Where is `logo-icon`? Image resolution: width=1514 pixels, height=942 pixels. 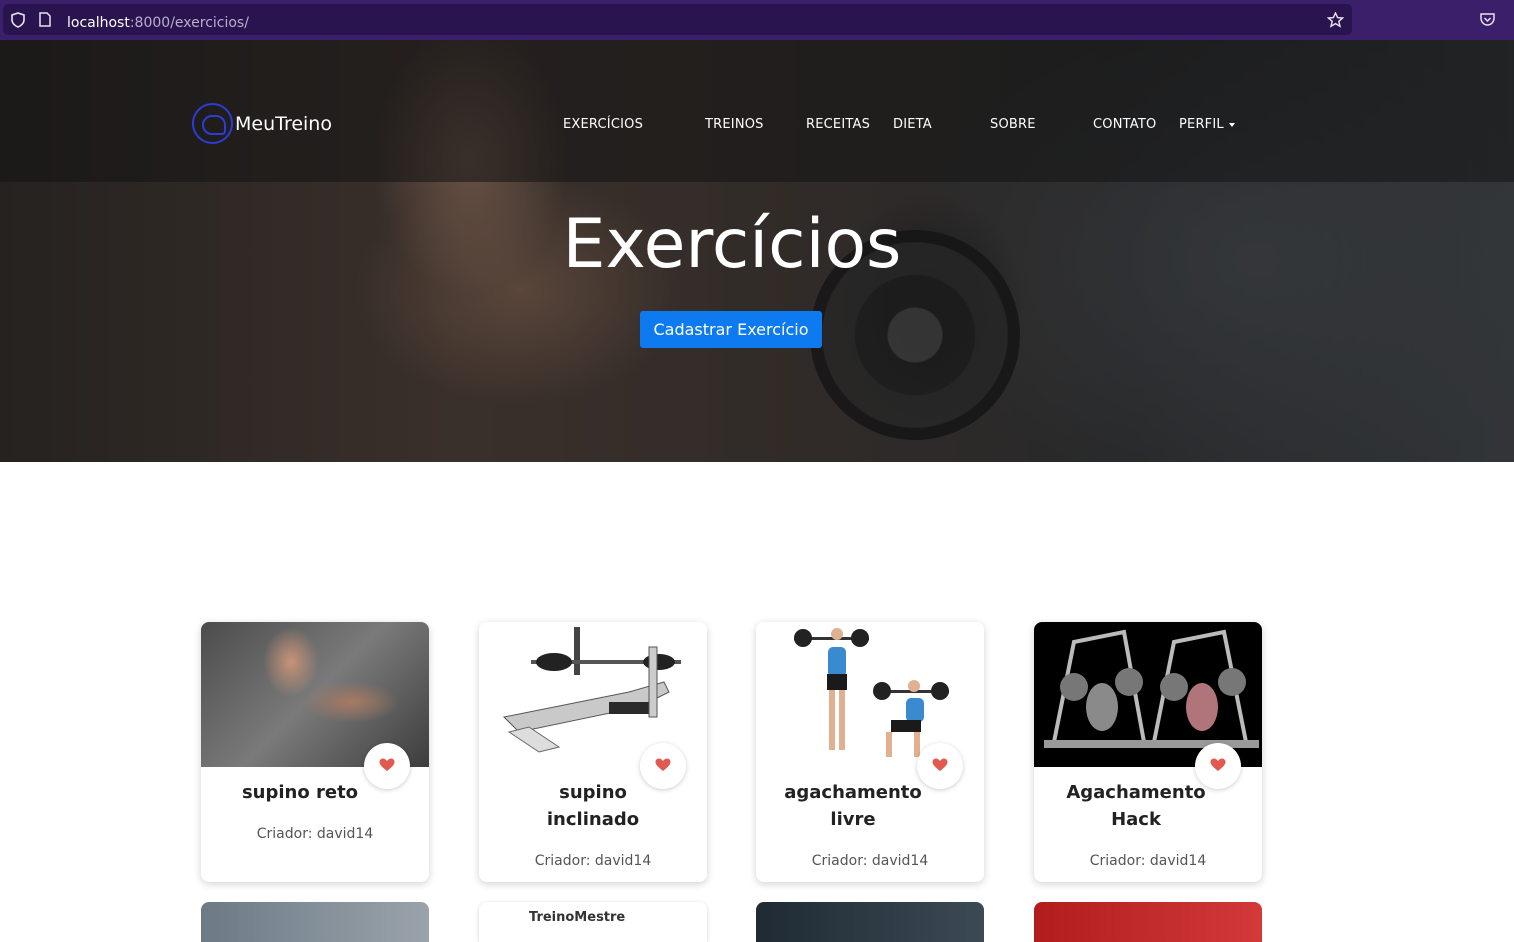
logo-icon is located at coordinates (212, 123).